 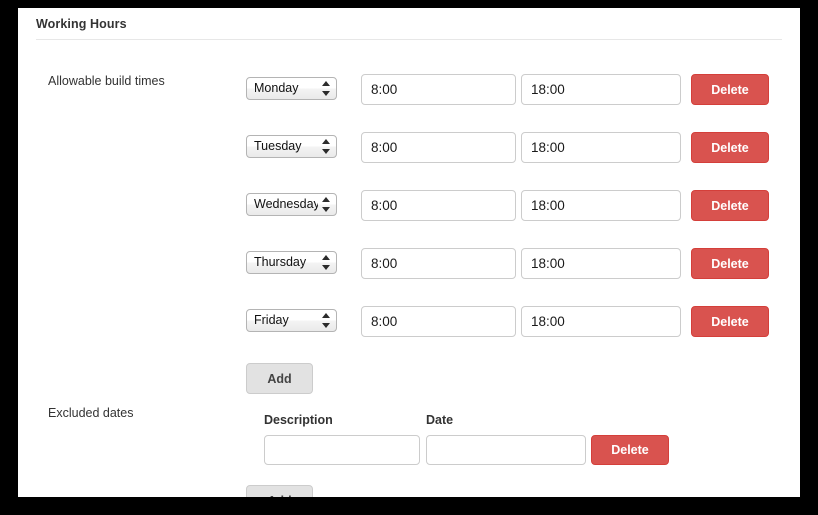 I want to click on column-header-description: Description, so click(x=298, y=420).